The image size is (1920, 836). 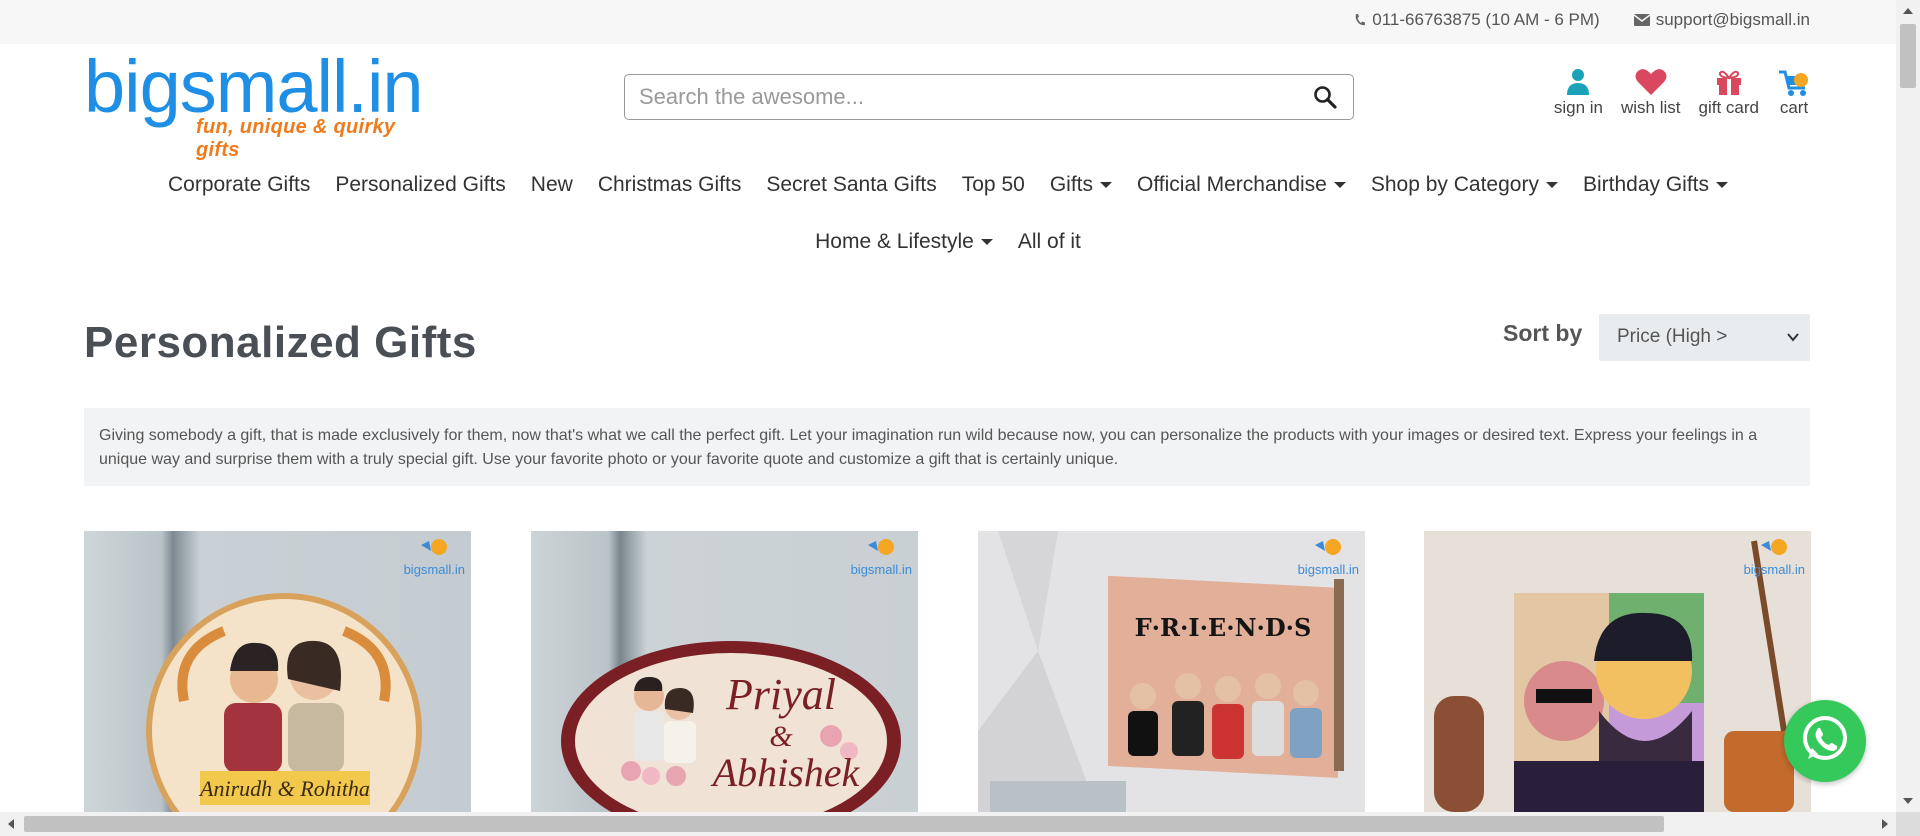 What do you see at coordinates (1360, 20) in the screenshot?
I see `phone-icon` at bounding box center [1360, 20].